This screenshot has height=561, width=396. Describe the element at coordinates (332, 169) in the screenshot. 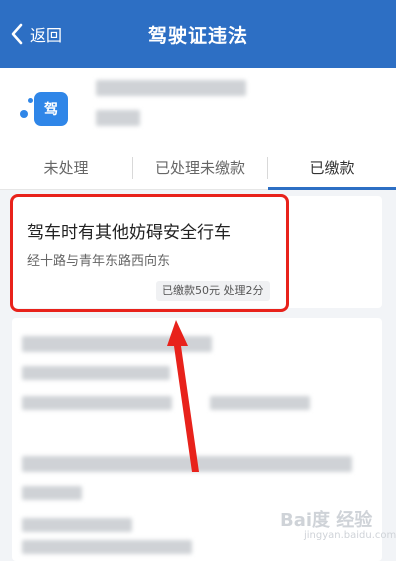

I see `tab-paid: 已缴款` at that location.